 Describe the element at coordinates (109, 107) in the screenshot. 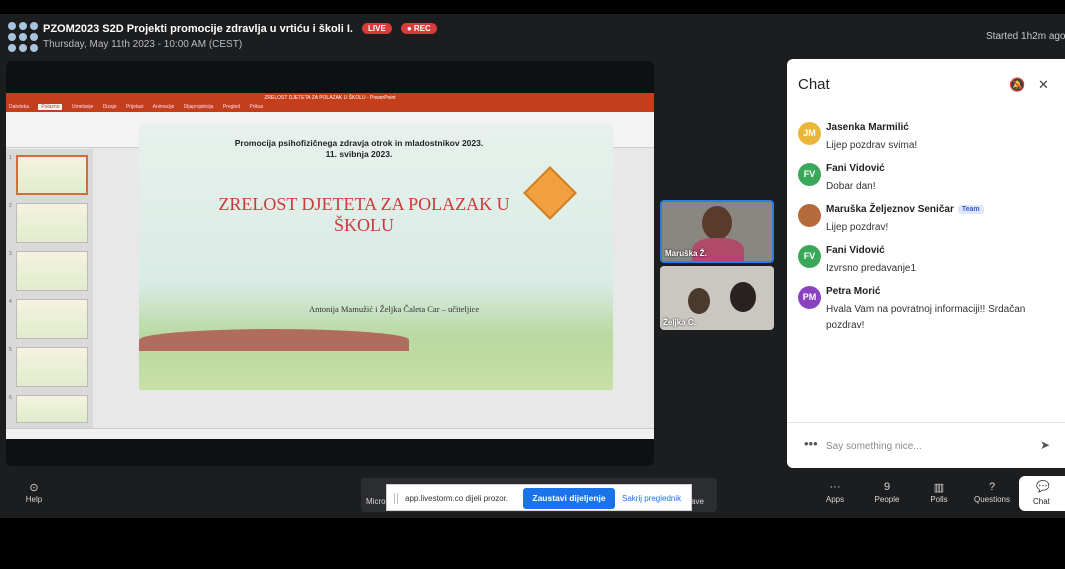

I see `ppt-tab: Dizajn` at that location.